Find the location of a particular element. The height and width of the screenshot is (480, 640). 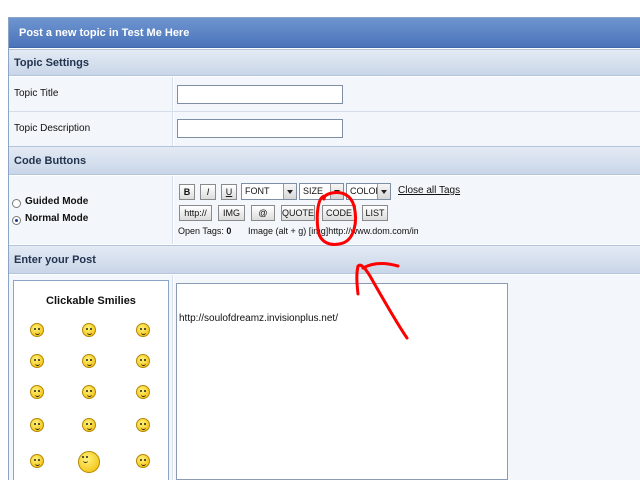

topic-description-label: Topic Description is located at coordinates (91, 129).